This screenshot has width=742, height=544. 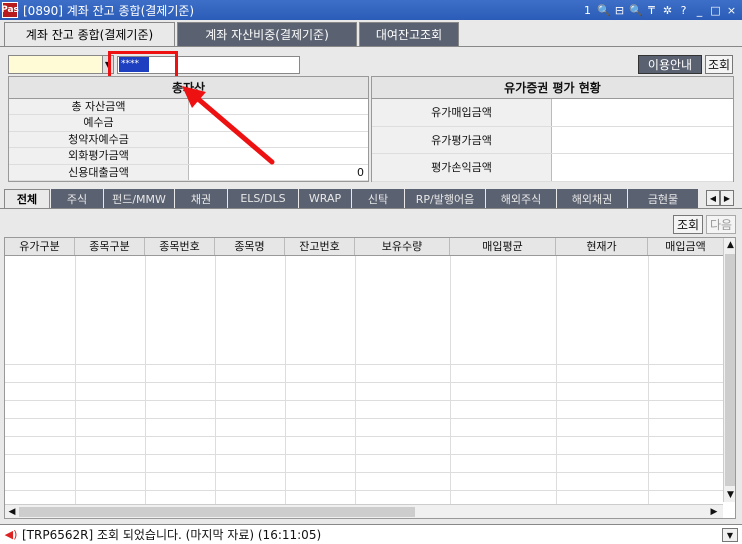 I want to click on guide-button: 이용안내, so click(x=670, y=64).